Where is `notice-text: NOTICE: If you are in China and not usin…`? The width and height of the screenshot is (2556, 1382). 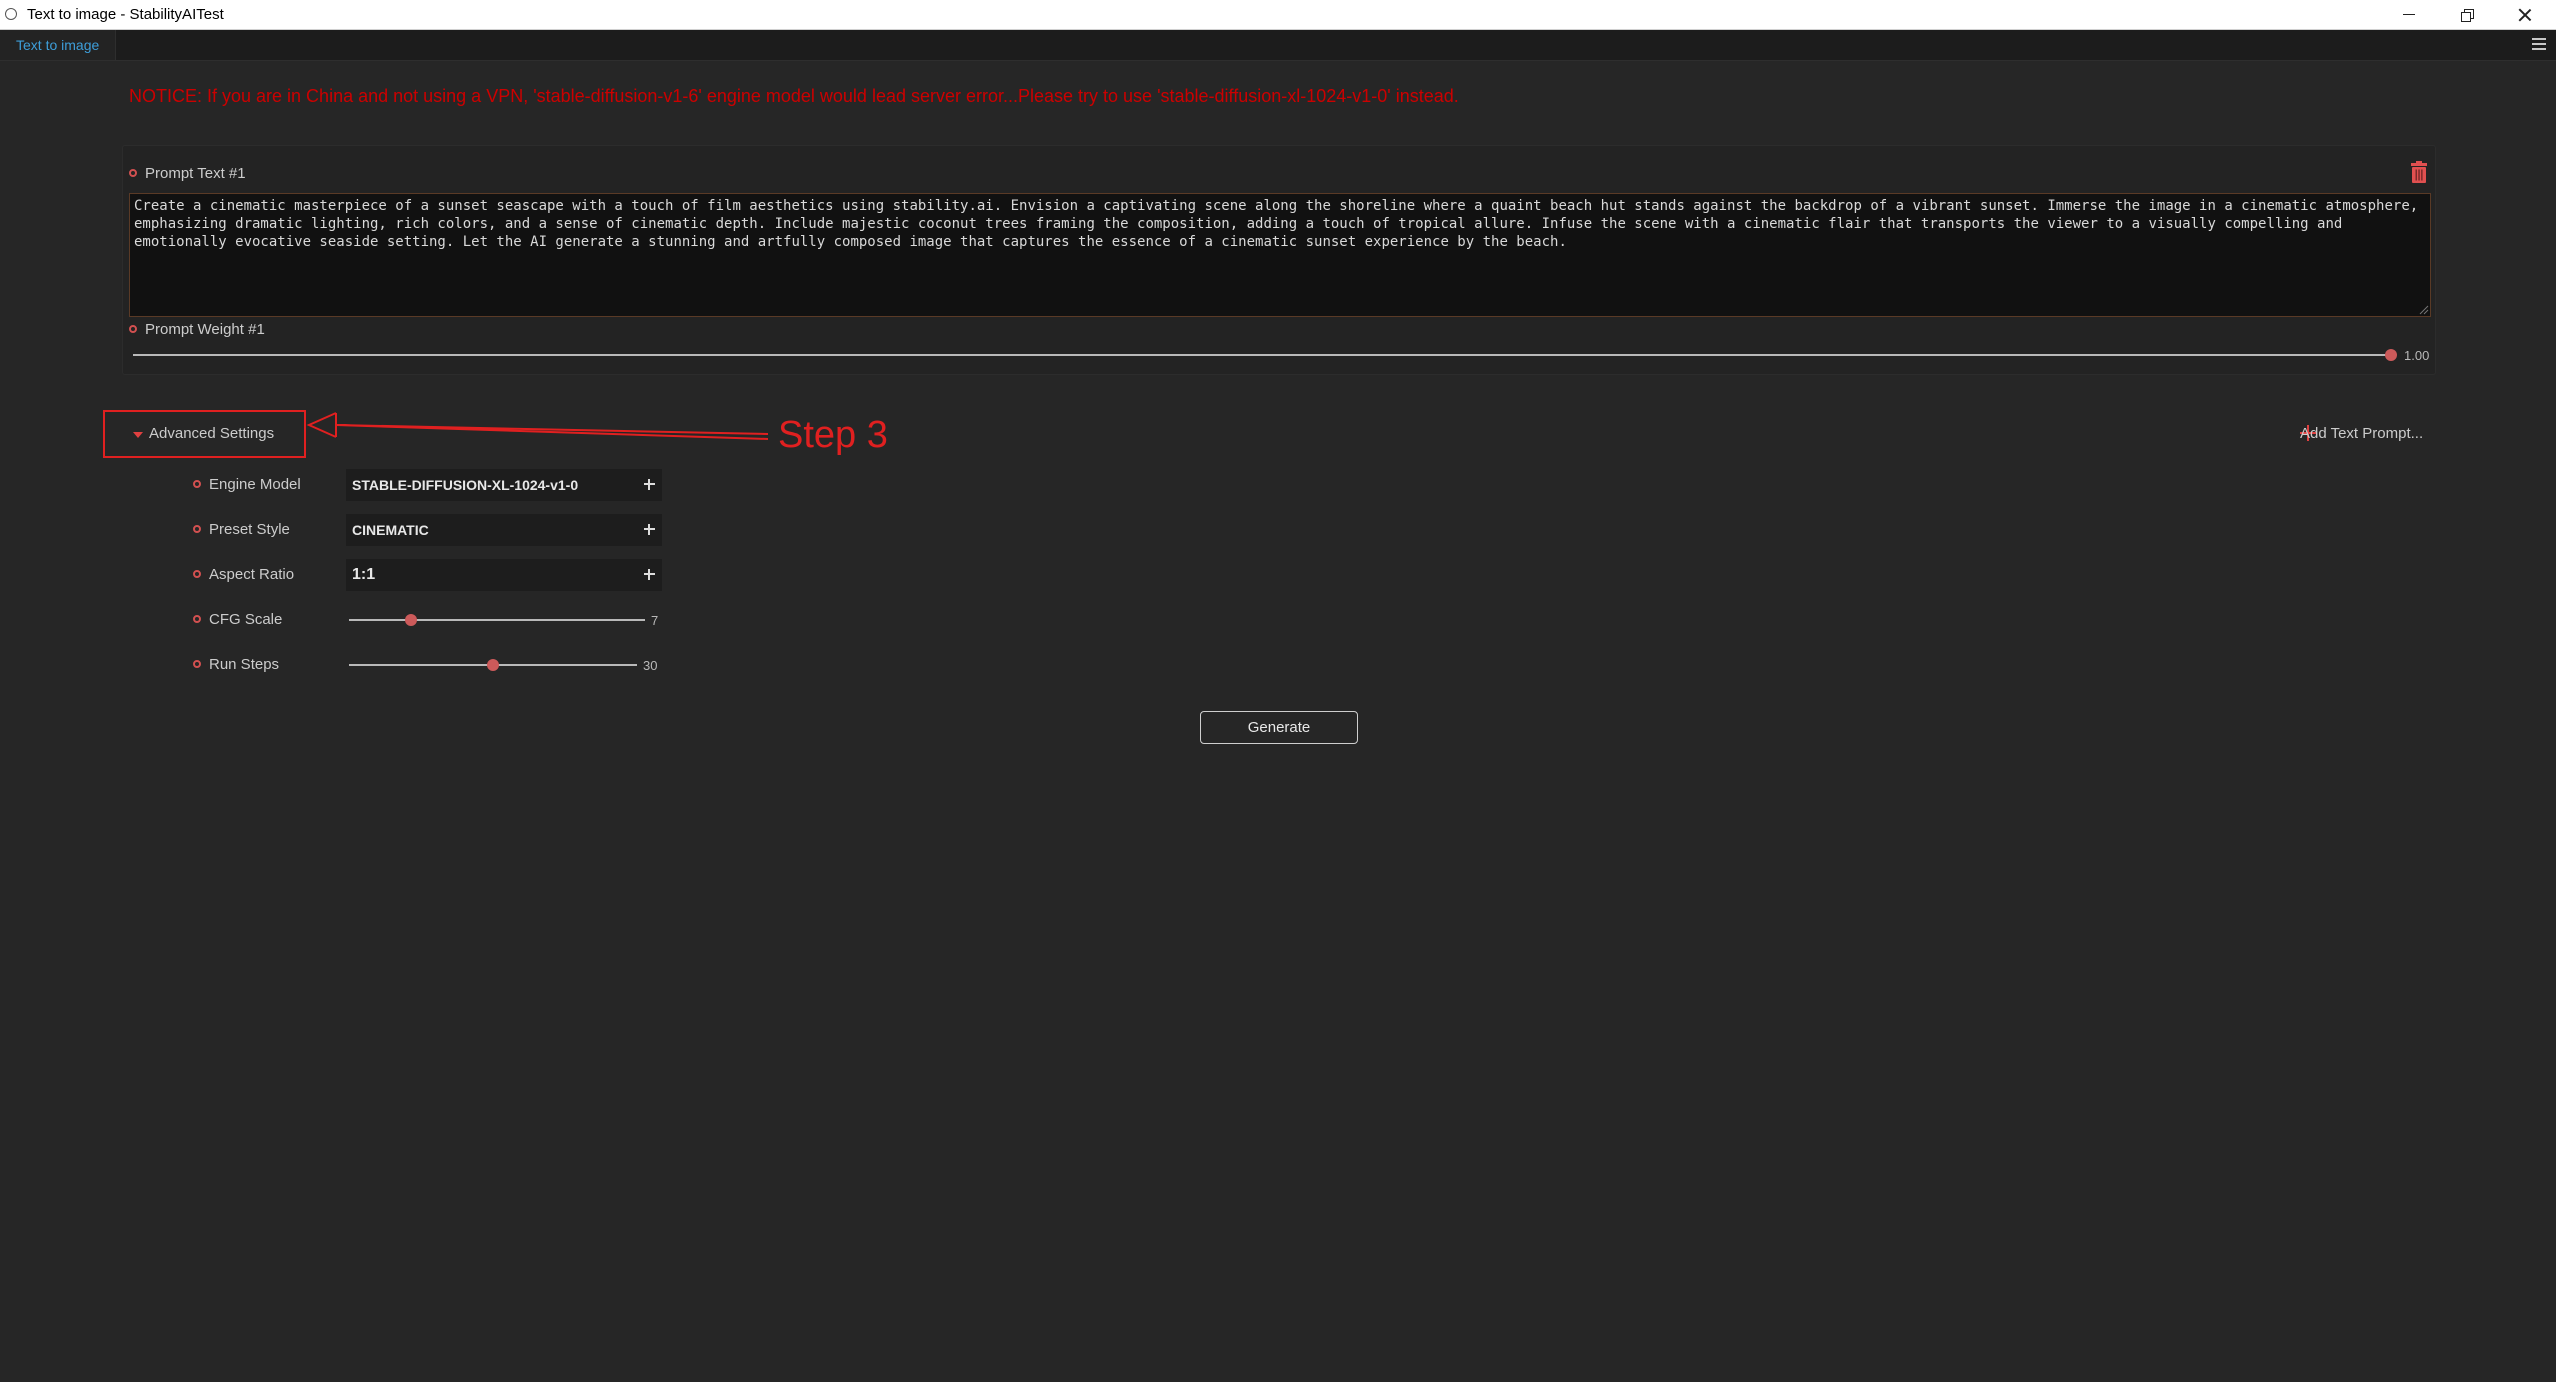
notice-text: NOTICE: If you are in China and not usin… is located at coordinates (794, 96).